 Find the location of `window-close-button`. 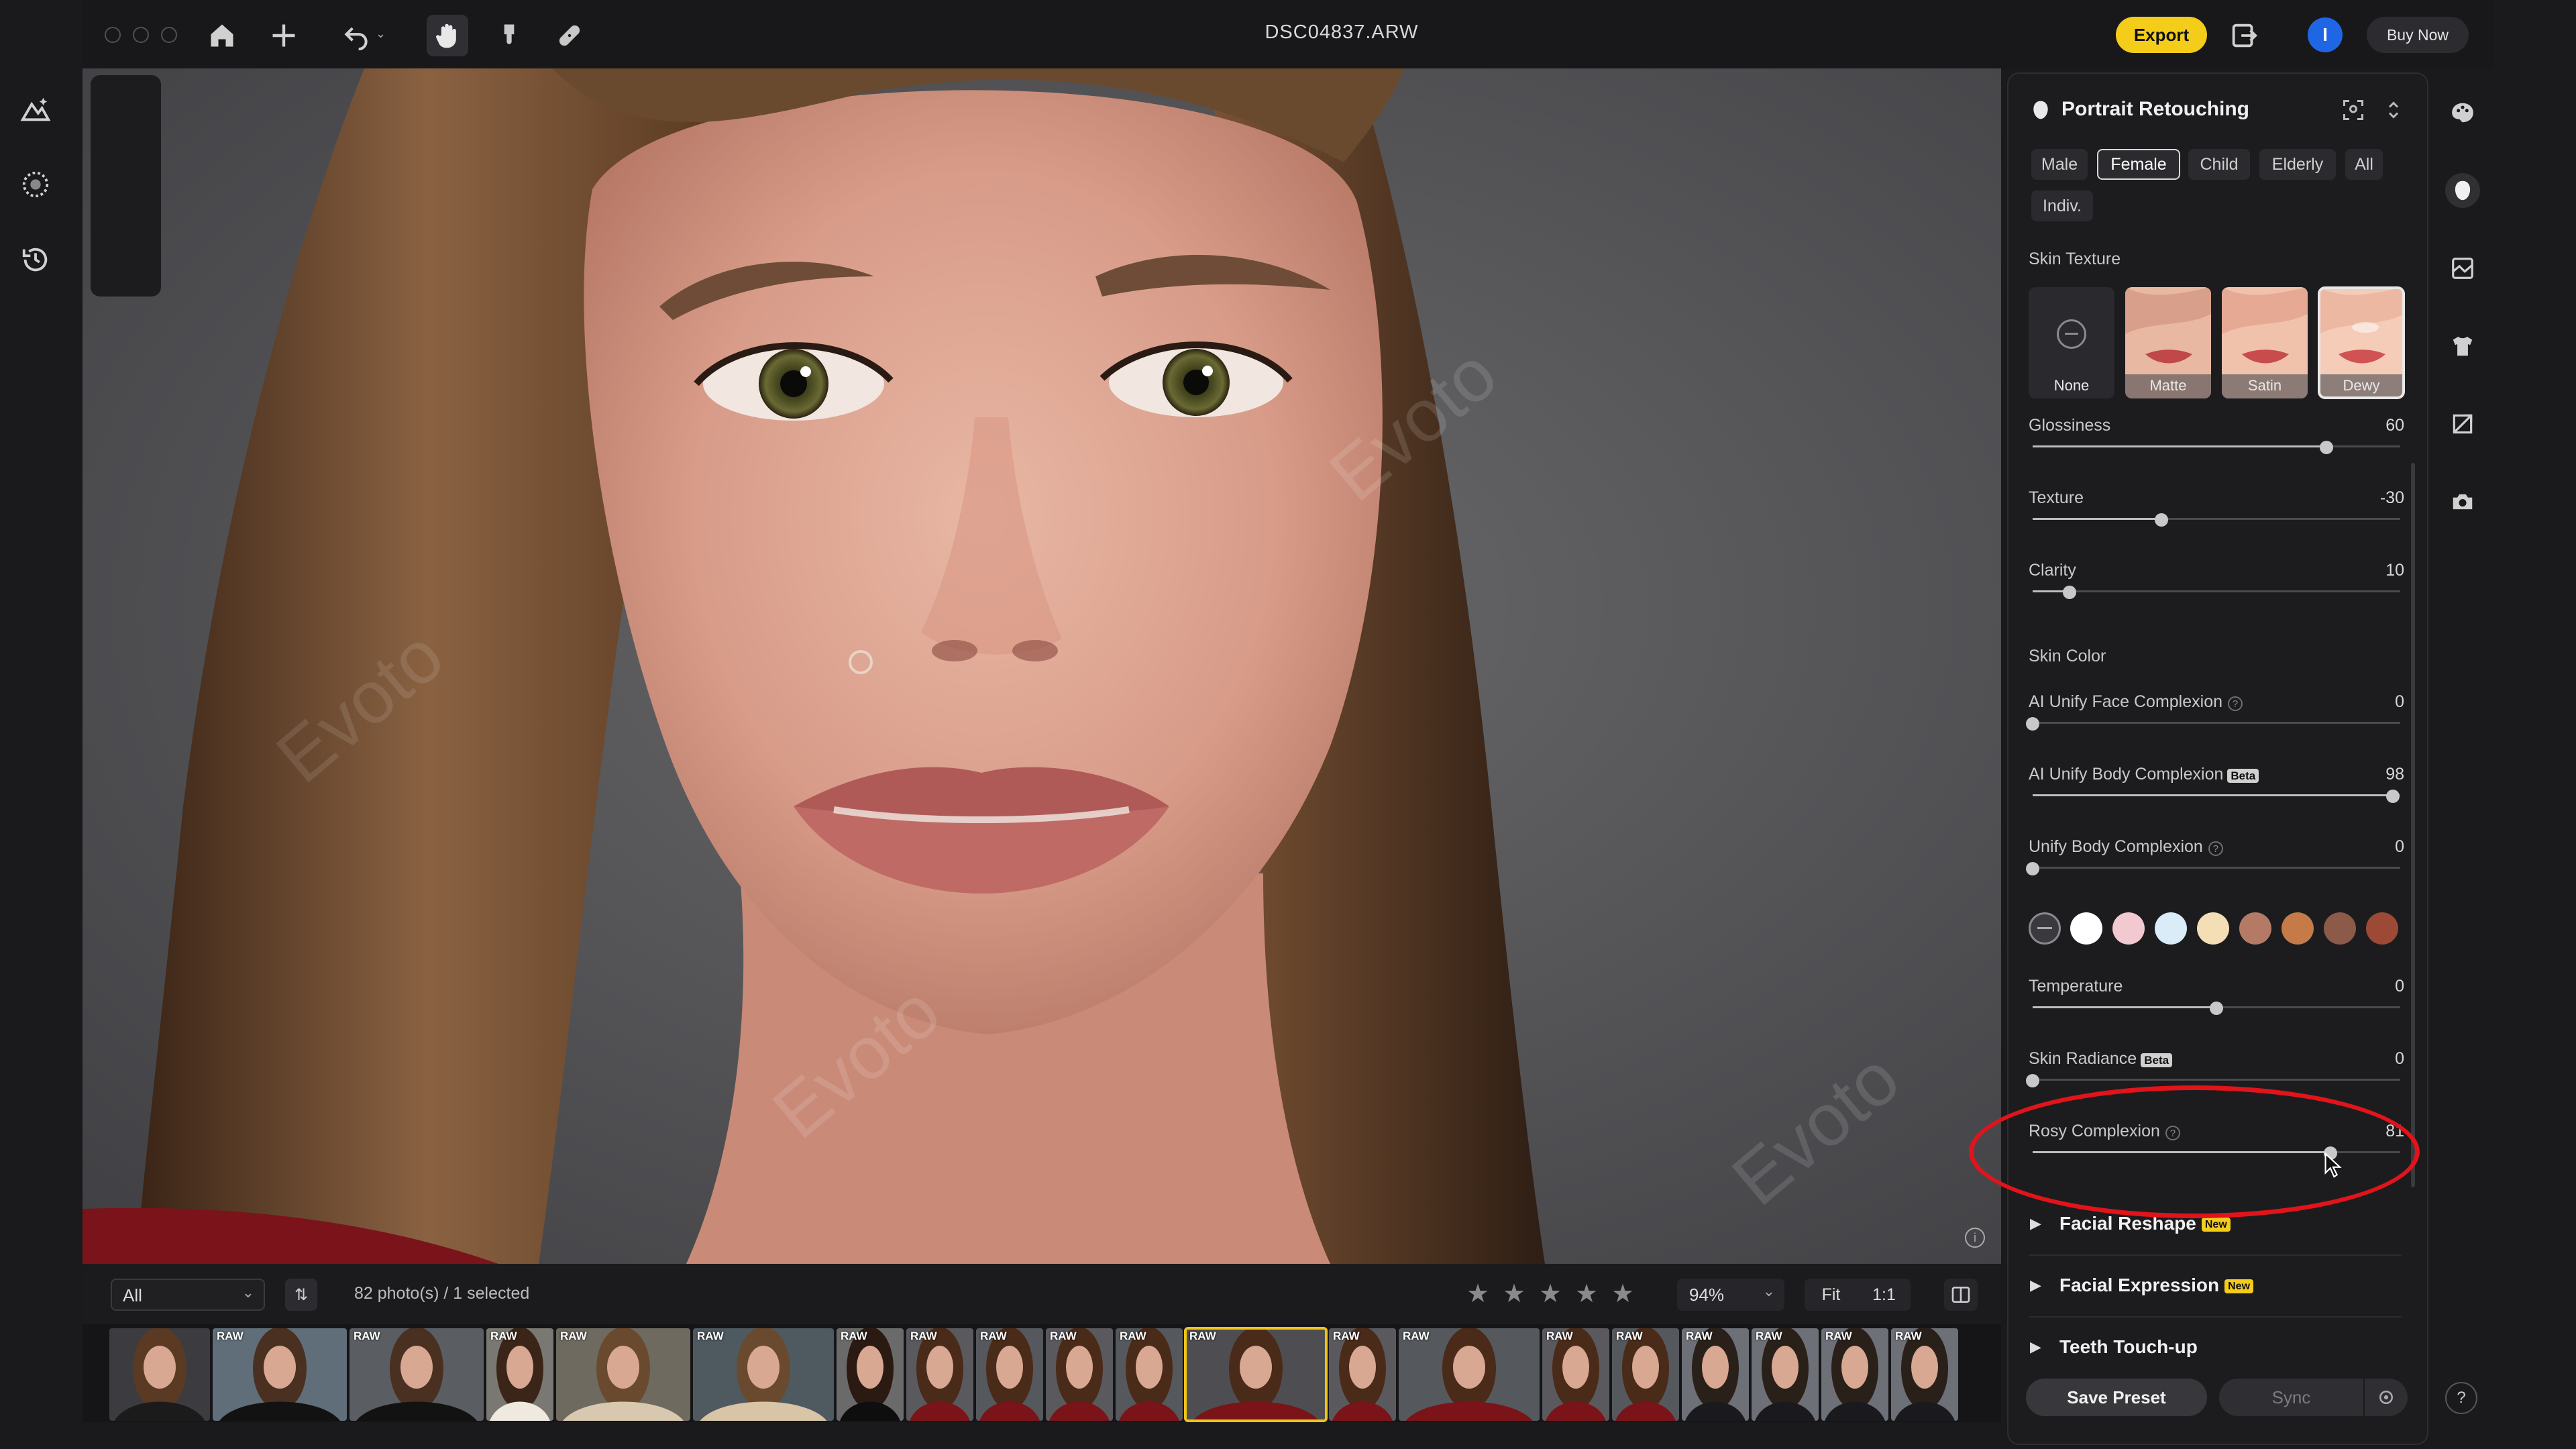

window-close-button is located at coordinates (113, 35).